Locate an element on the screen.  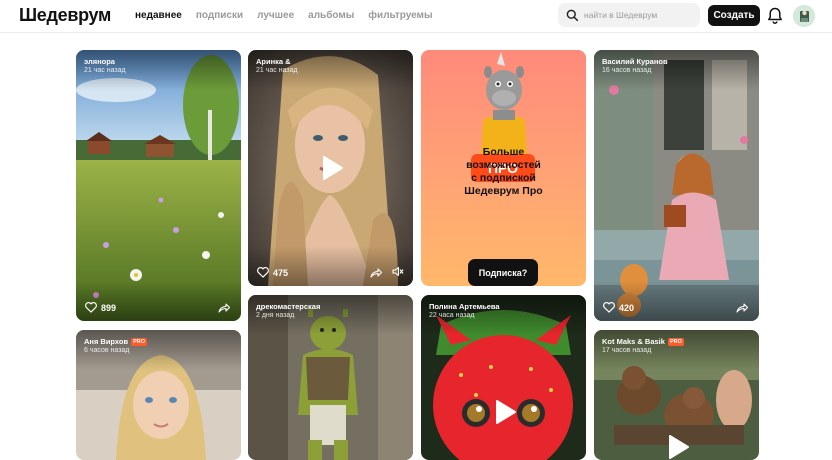
logo: Шедеврум is located at coordinates (65, 15).